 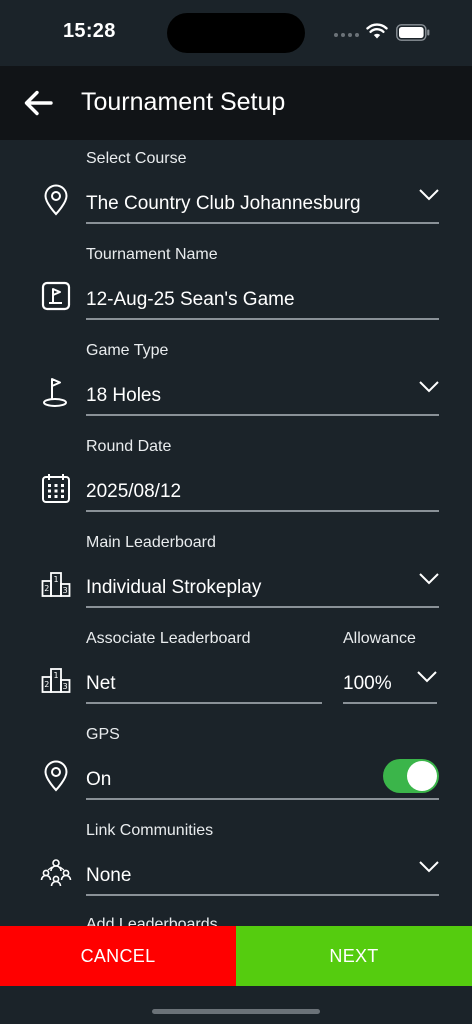 I want to click on main-leaderboard-value: Individual Strokeplay, so click(x=174, y=587).